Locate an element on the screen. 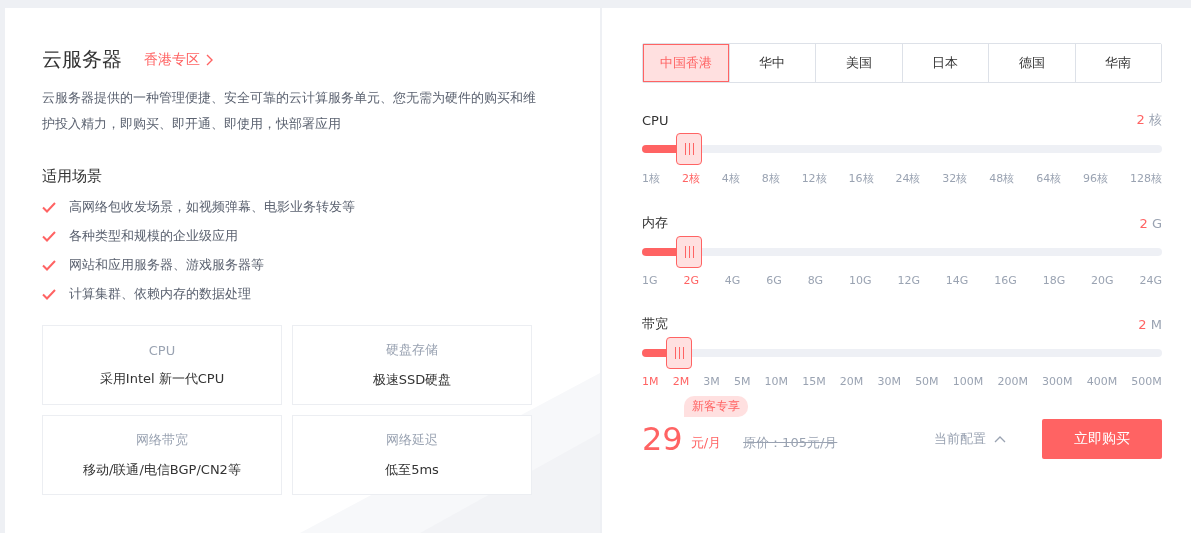  slider-label: 带宽 is located at coordinates (655, 324).